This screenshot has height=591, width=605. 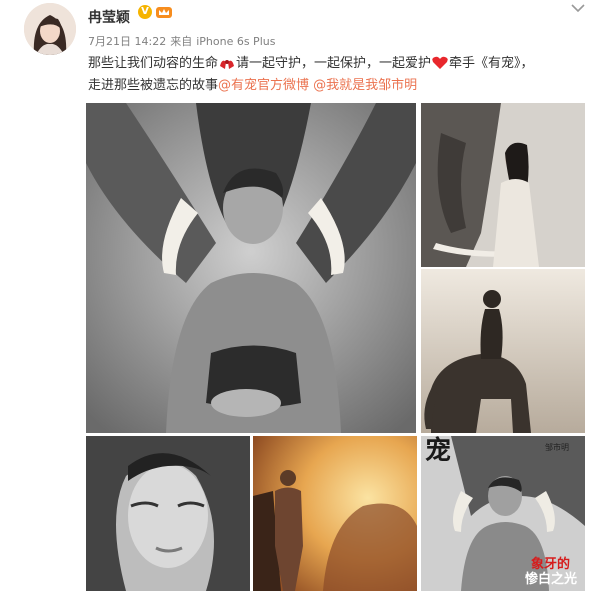 What do you see at coordinates (153, 63) in the screenshot?
I see `post-text-part1: 那些让我们动容的生命` at bounding box center [153, 63].